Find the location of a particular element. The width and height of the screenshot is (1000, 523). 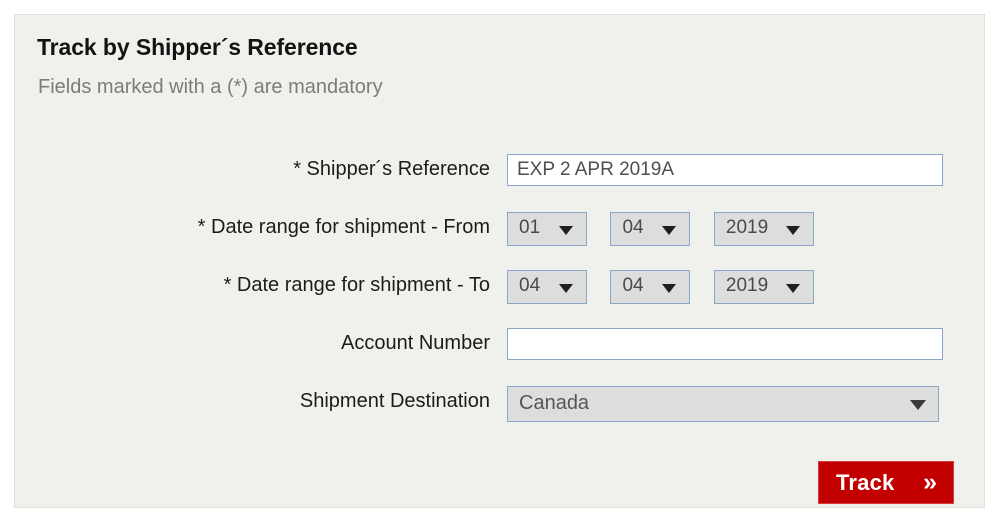

shipment-destination-value: Canada is located at coordinates (554, 403).